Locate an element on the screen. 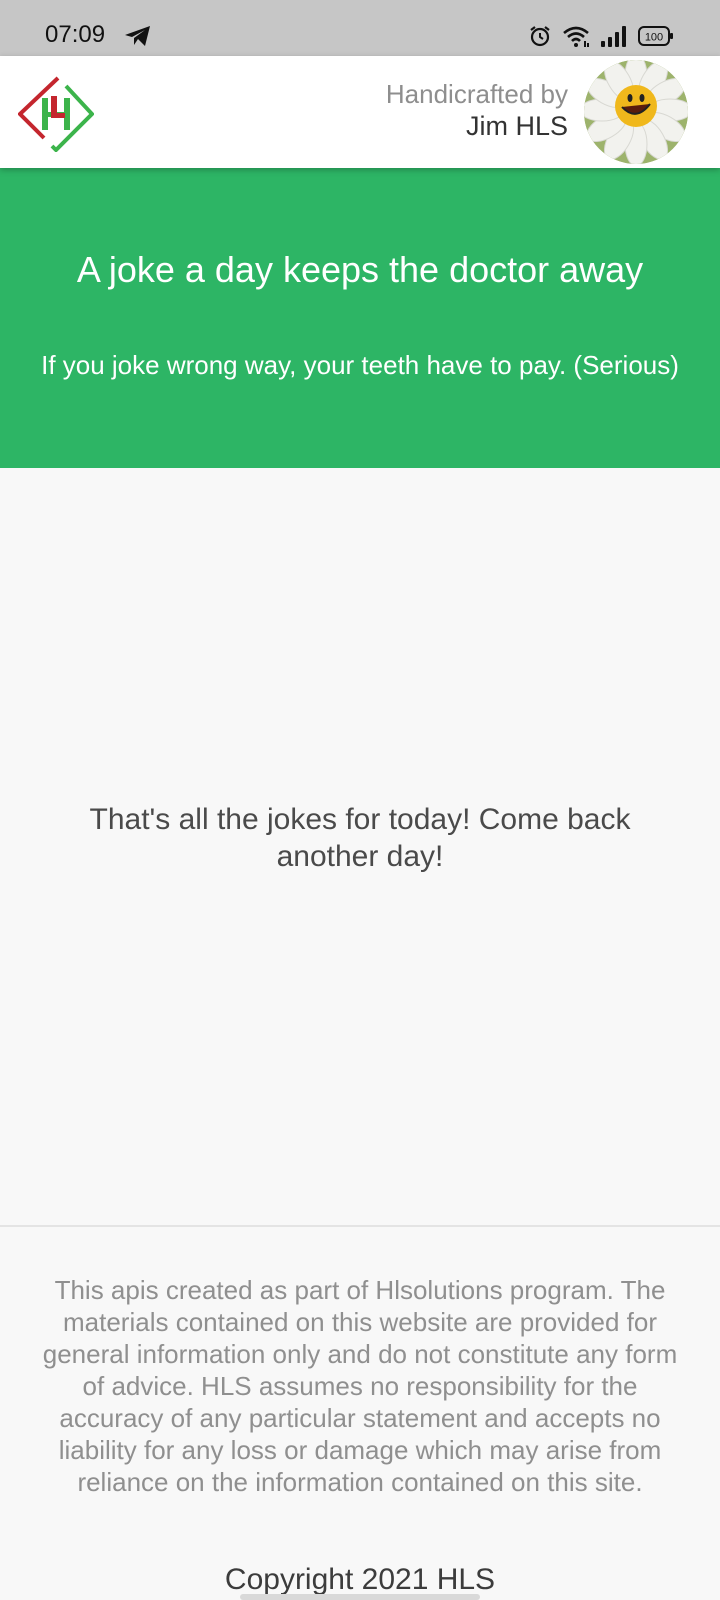  alarm-icon is located at coordinates (540, 36).